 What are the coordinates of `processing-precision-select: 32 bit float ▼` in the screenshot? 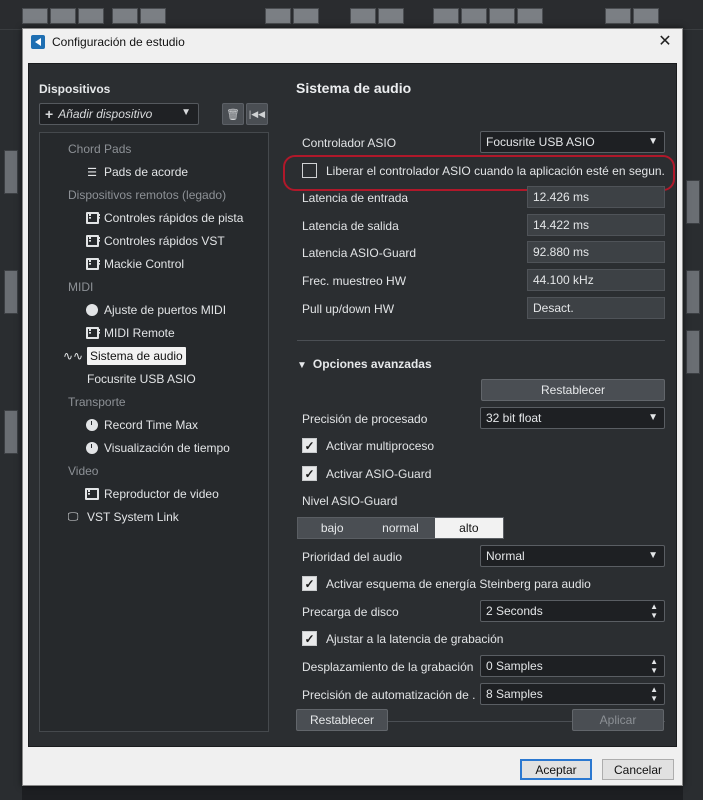 It's located at (572, 418).